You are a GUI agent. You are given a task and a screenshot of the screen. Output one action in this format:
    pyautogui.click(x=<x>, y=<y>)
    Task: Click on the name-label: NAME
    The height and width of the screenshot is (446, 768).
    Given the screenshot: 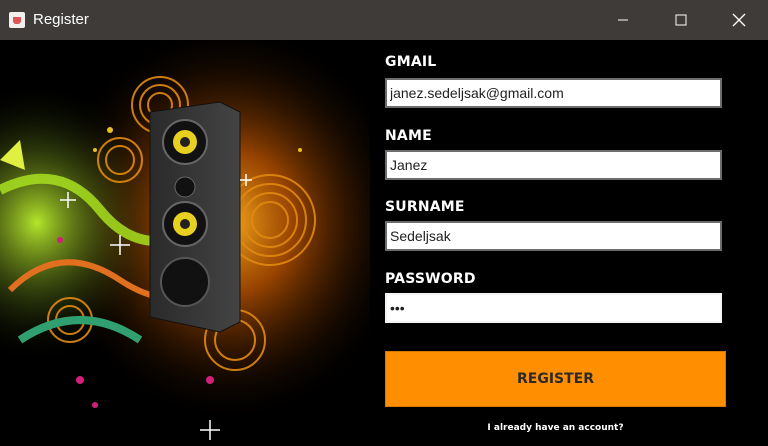 What is the action you would take?
    pyautogui.click(x=408, y=136)
    